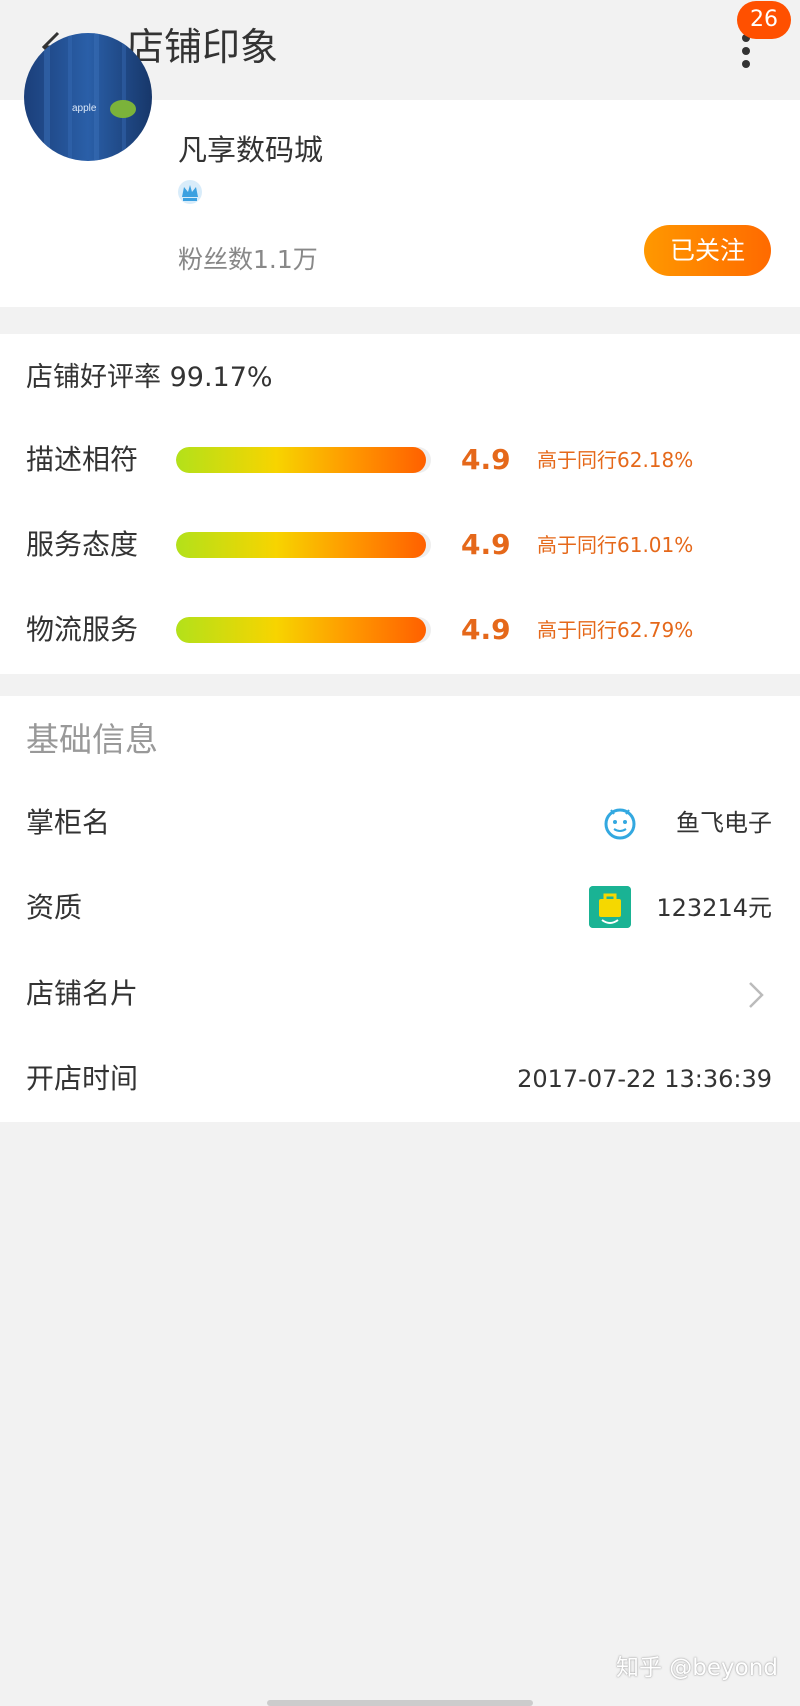 This screenshot has height=1706, width=800. What do you see at coordinates (756, 995) in the screenshot?
I see `chevron-right-icon` at bounding box center [756, 995].